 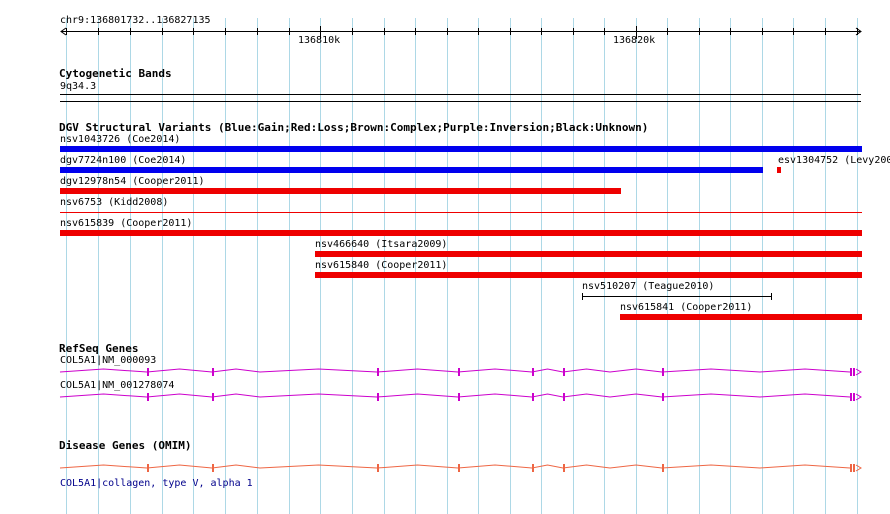 I want to click on omim-gene-label: COL5A1|collagen, type V, alpha 1, so click(x=156, y=484).